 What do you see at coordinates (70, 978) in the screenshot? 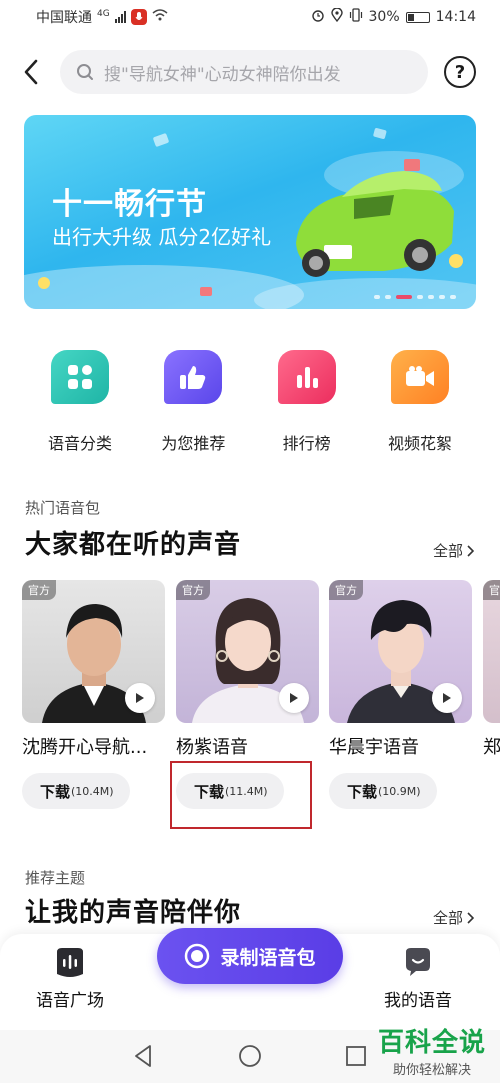
I see `nav-voice-square: 语音广场` at bounding box center [70, 978].